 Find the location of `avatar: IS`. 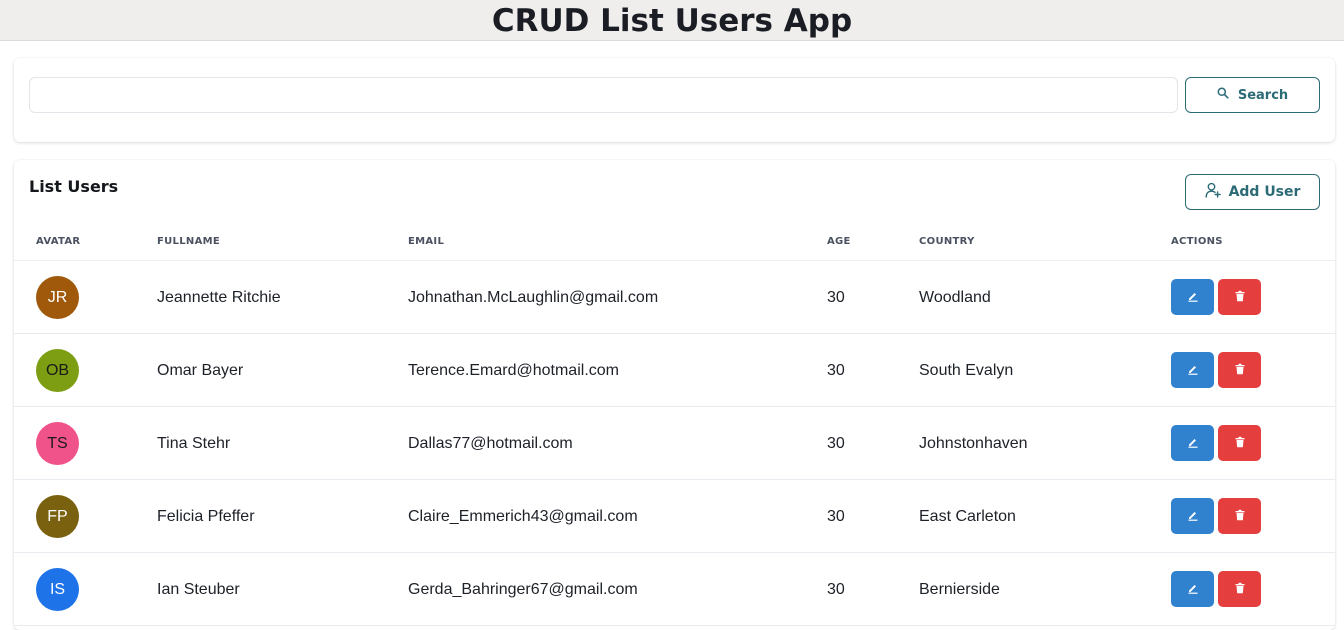

avatar: IS is located at coordinates (57, 589).